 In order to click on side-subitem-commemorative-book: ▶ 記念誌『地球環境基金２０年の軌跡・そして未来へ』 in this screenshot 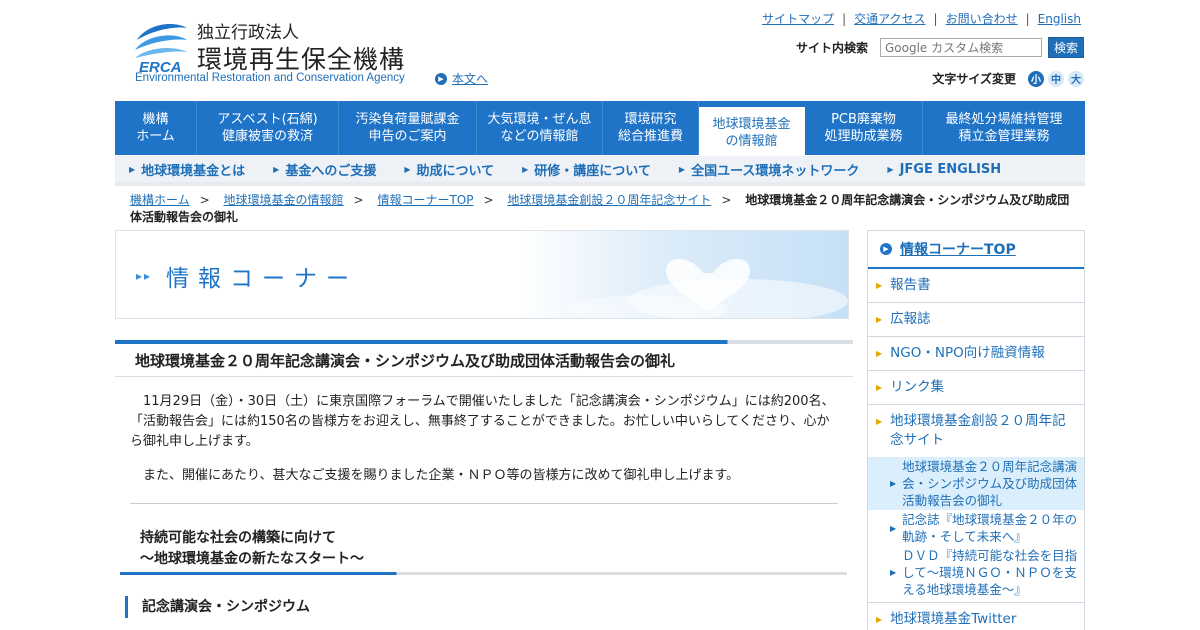, I will do `click(976, 528)`.